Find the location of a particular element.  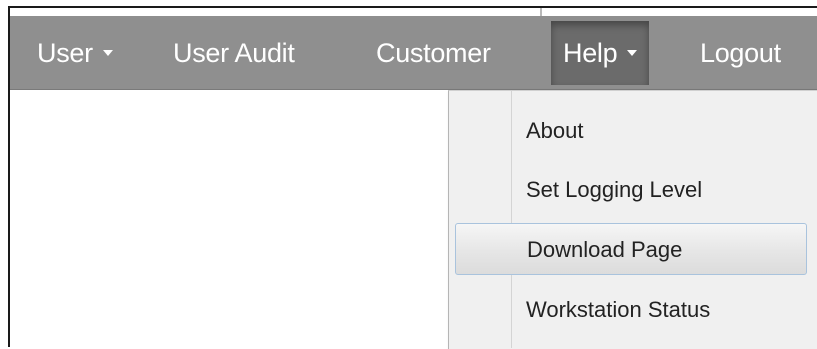

menu-item-set-logging-level: Set Logging Level is located at coordinates (628, 190).